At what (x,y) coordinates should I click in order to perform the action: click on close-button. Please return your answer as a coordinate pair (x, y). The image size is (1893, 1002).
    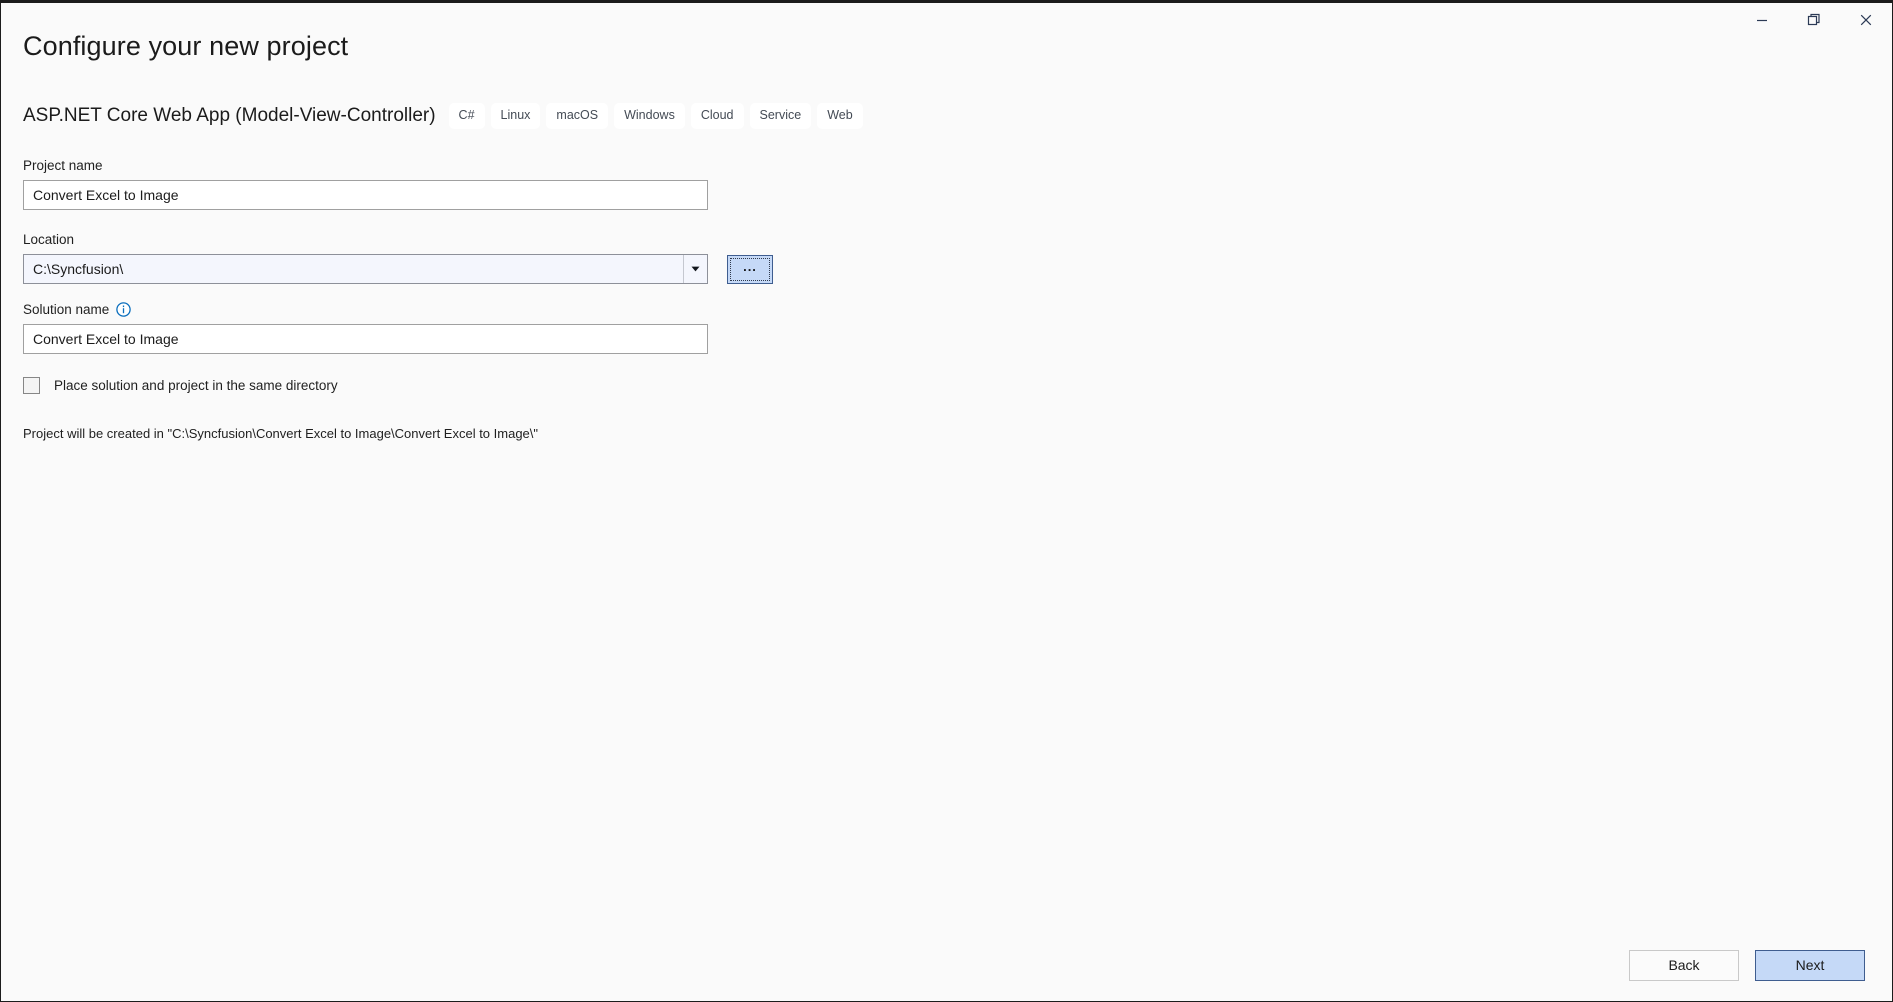
    Looking at the image, I should click on (1866, 19).